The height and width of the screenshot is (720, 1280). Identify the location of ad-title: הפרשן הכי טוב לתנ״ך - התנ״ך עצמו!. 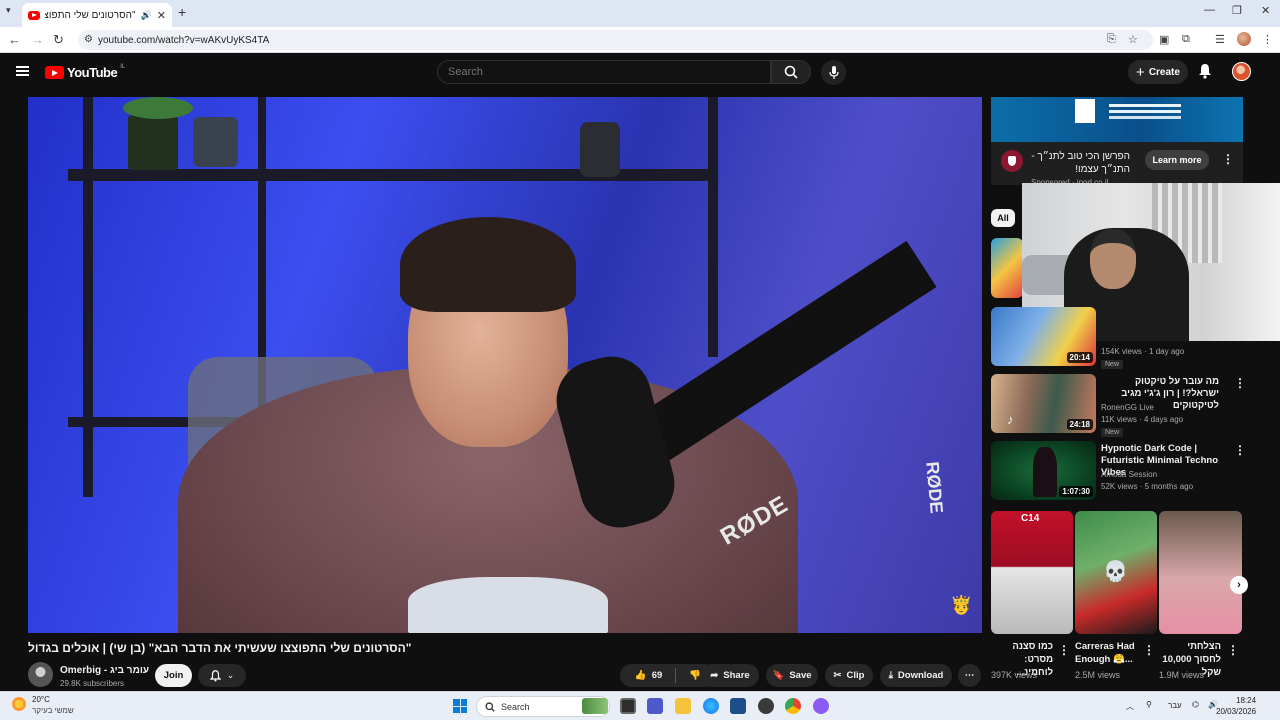
(1080, 163).